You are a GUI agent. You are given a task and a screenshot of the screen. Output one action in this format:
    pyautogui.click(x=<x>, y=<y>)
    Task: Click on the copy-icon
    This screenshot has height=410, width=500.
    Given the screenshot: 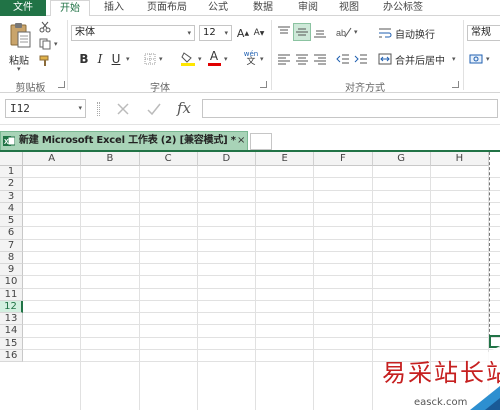 What is the action you would take?
    pyautogui.click(x=45, y=44)
    